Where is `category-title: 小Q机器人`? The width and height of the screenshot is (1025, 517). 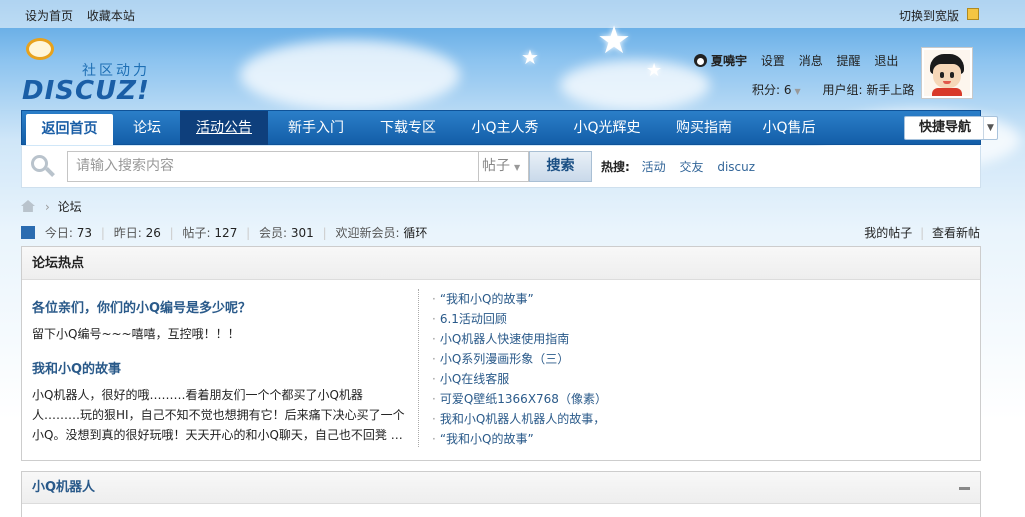
category-title: 小Q机器人 is located at coordinates (63, 487).